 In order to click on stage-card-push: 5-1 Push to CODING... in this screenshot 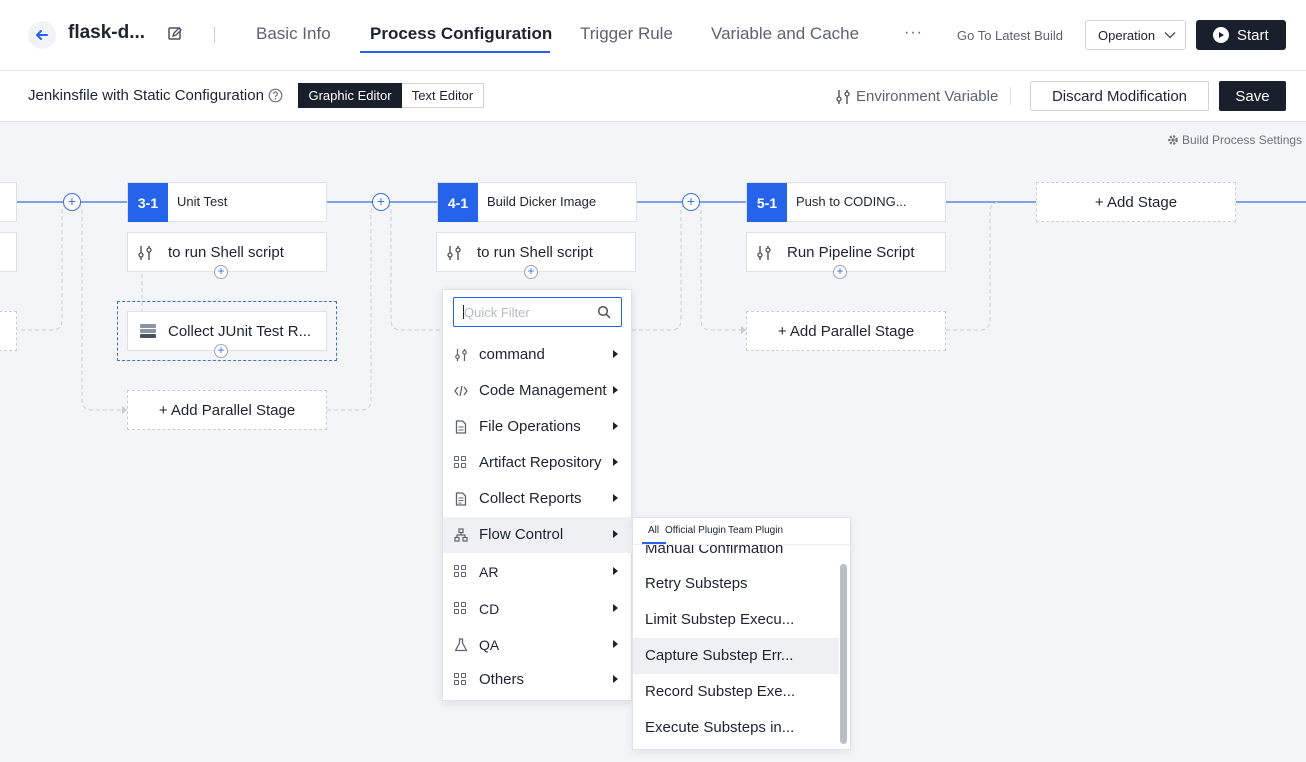, I will do `click(846, 202)`.